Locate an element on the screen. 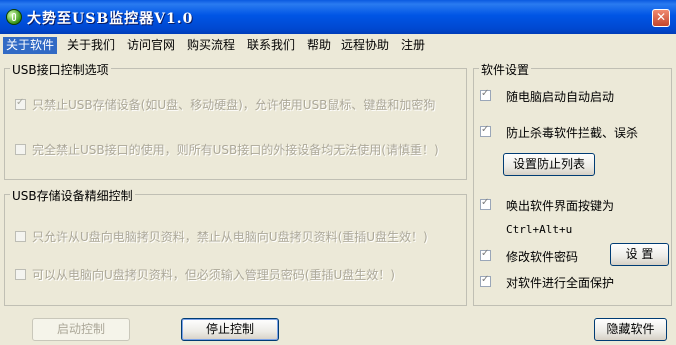 Image resolution: width=676 pixels, height=345 pixels. menu-bar: 关于软件 关于我们 访问官网 购买流程 联系我们 帮助 远程协助 注册 is located at coordinates (338, 44).